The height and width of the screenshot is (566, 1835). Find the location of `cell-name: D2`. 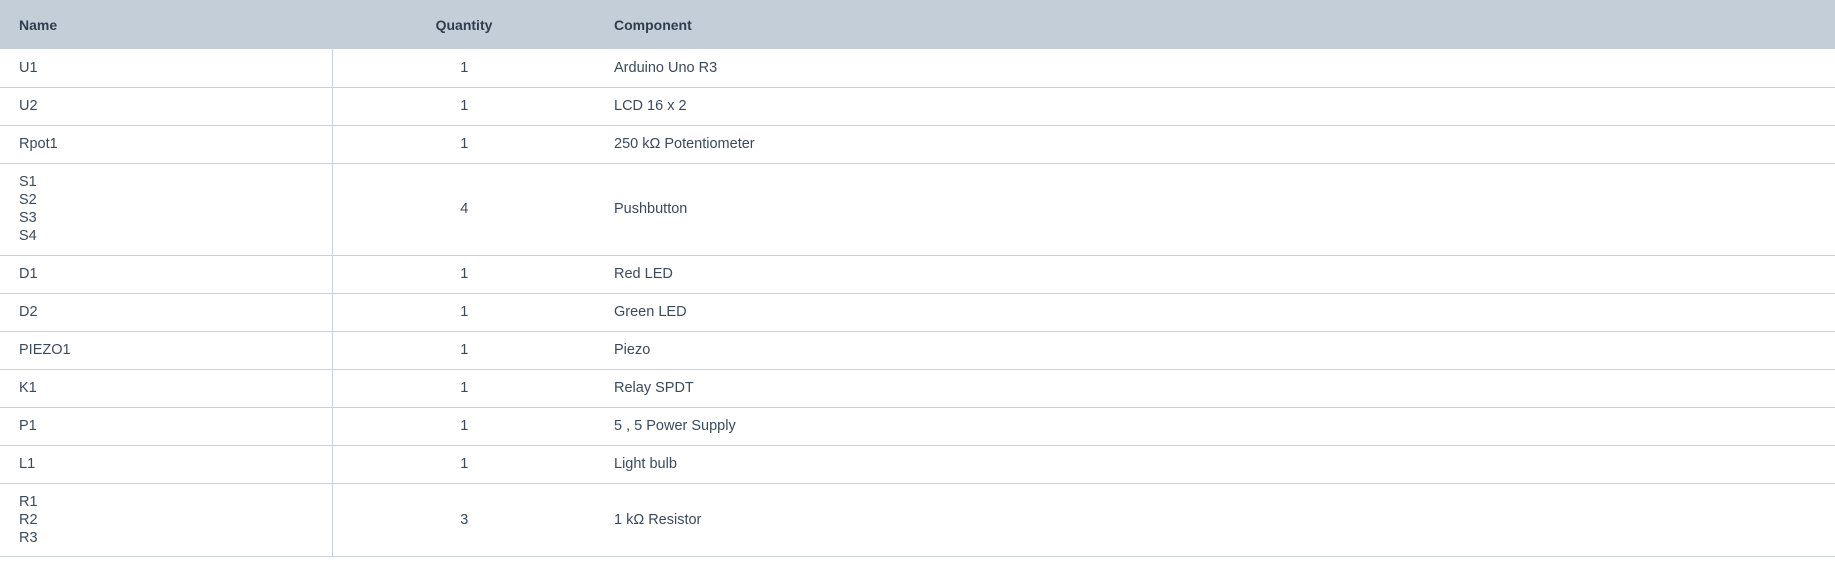

cell-name: D2 is located at coordinates (166, 312).